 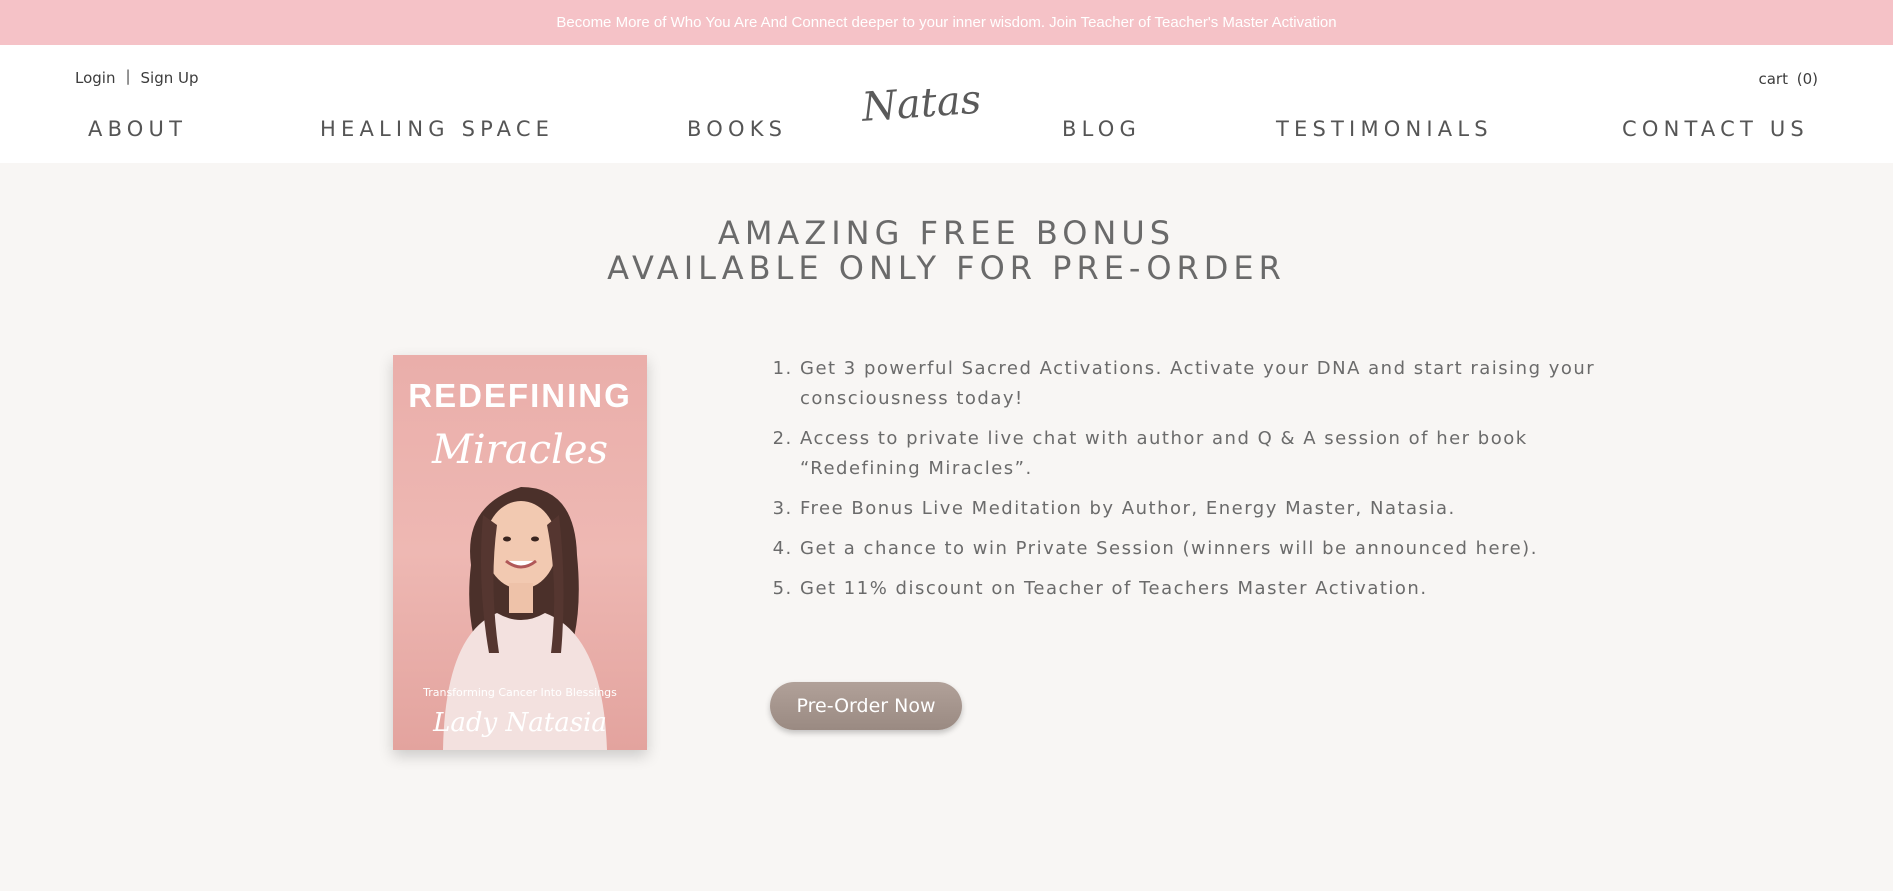 I want to click on book-author: Lady Natasia, so click(x=519, y=723).